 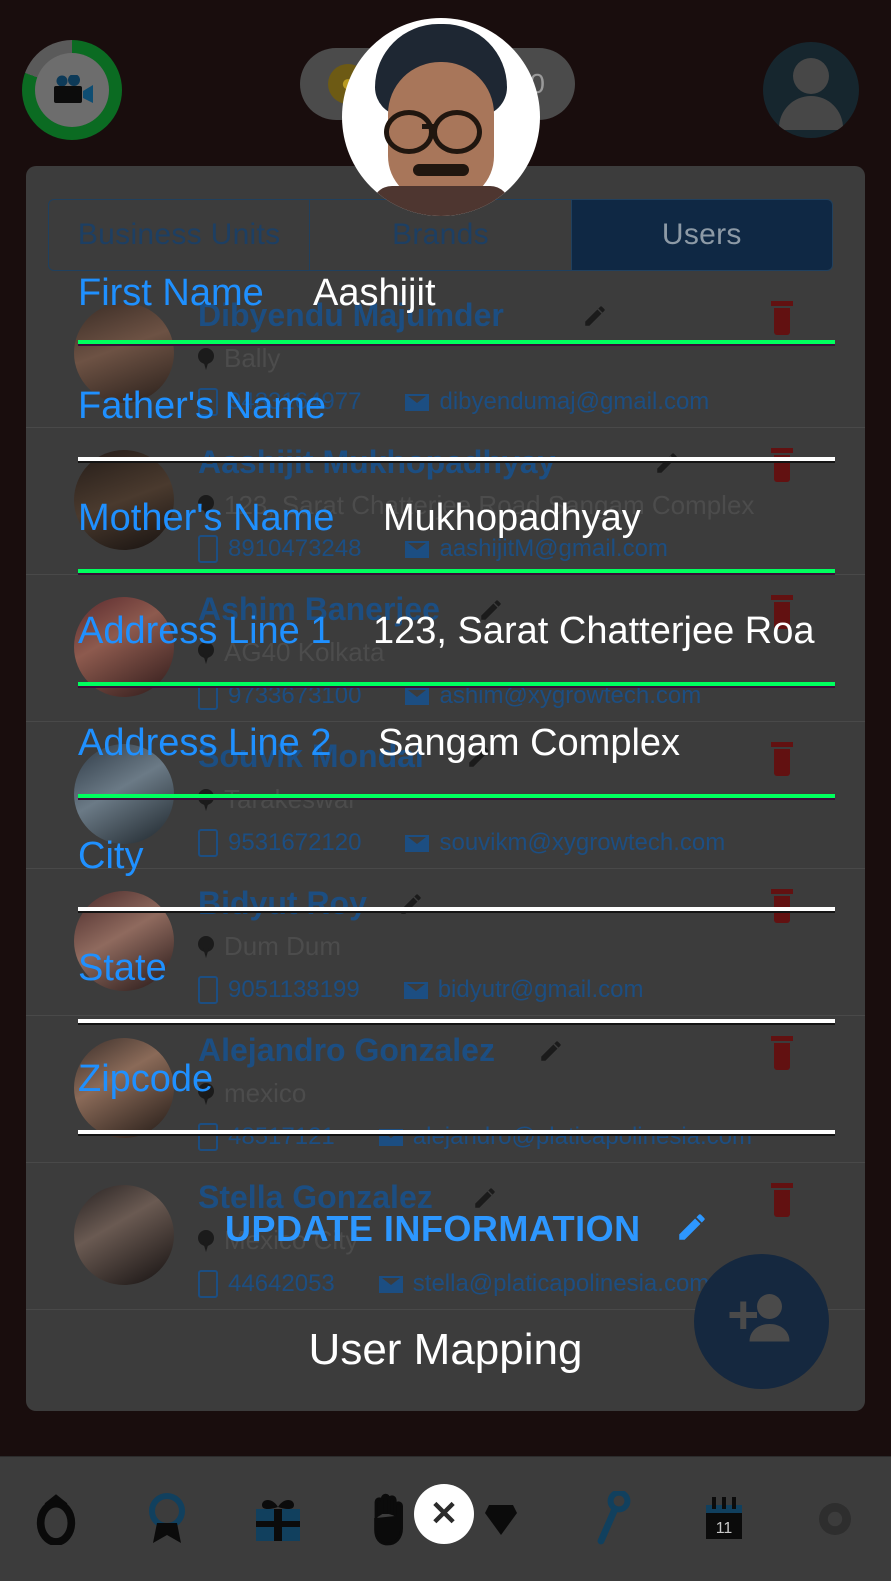 What do you see at coordinates (291, 1240) in the screenshot?
I see `user-location-text: Mexico City` at bounding box center [291, 1240].